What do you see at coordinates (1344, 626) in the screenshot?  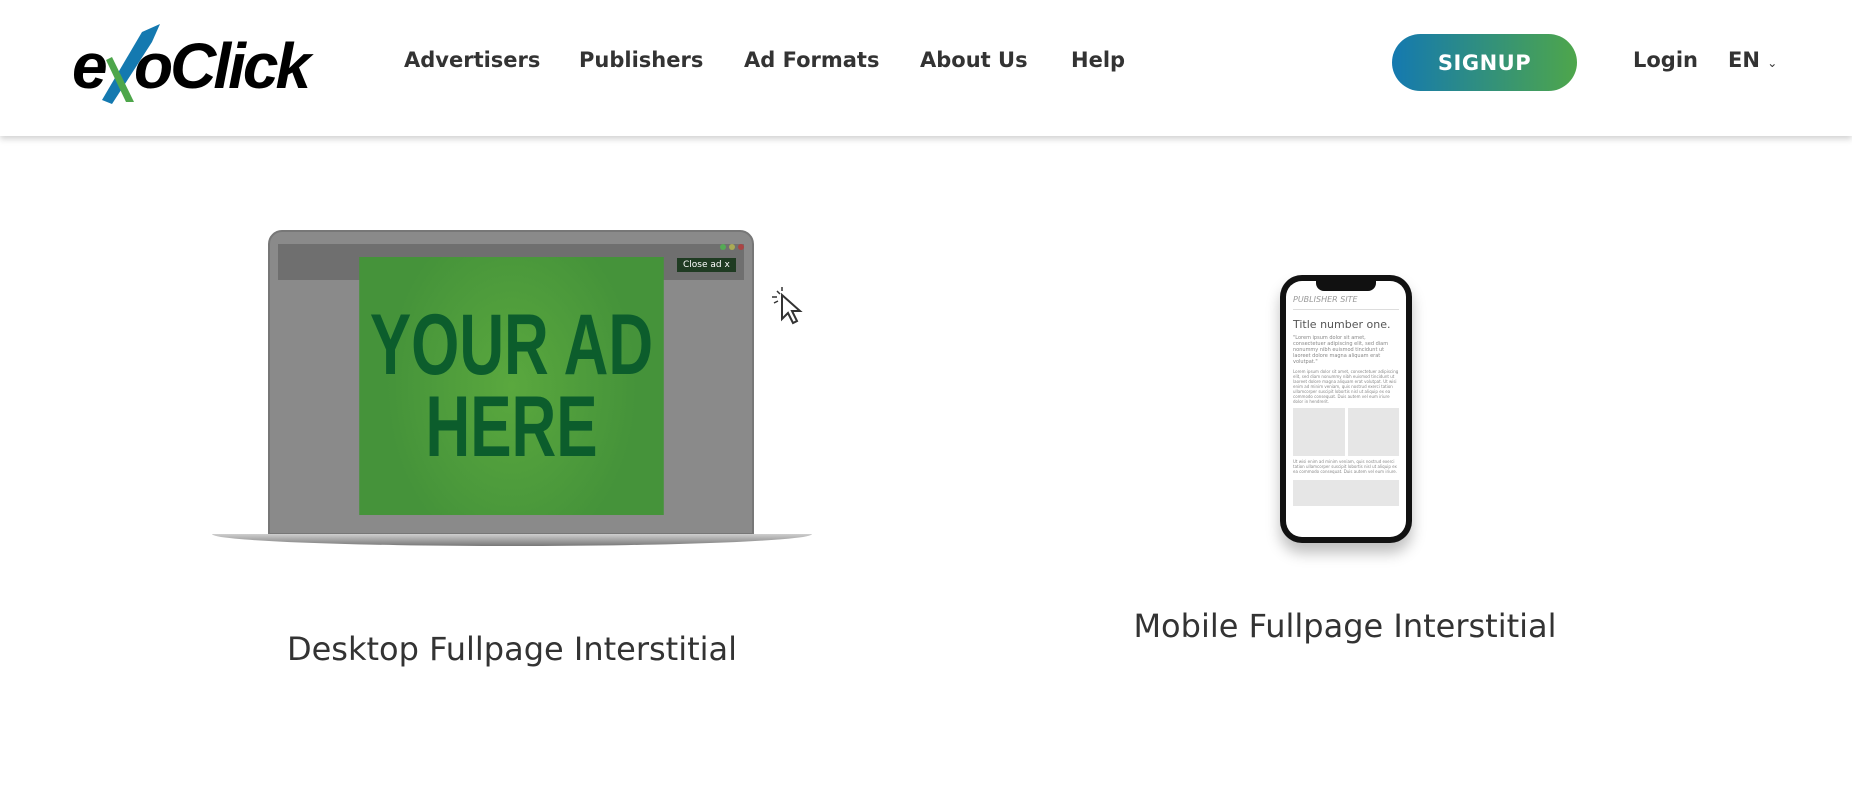 I see `mobile-format-label: Mobile Fullpage Interstitial` at bounding box center [1344, 626].